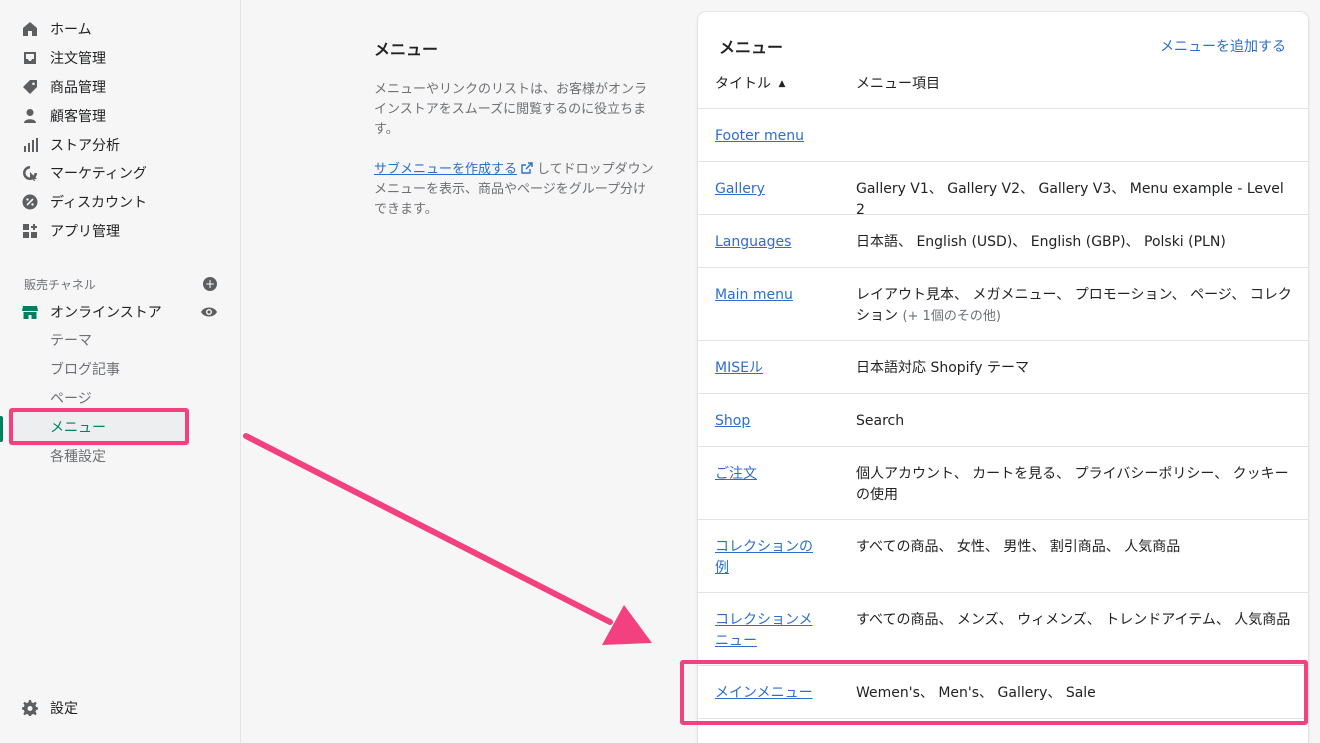 Image resolution: width=1320 pixels, height=743 pixels. What do you see at coordinates (942, 368) in the screenshot?
I see `menu-items: 日本語対応 Shopify テーマ` at bounding box center [942, 368].